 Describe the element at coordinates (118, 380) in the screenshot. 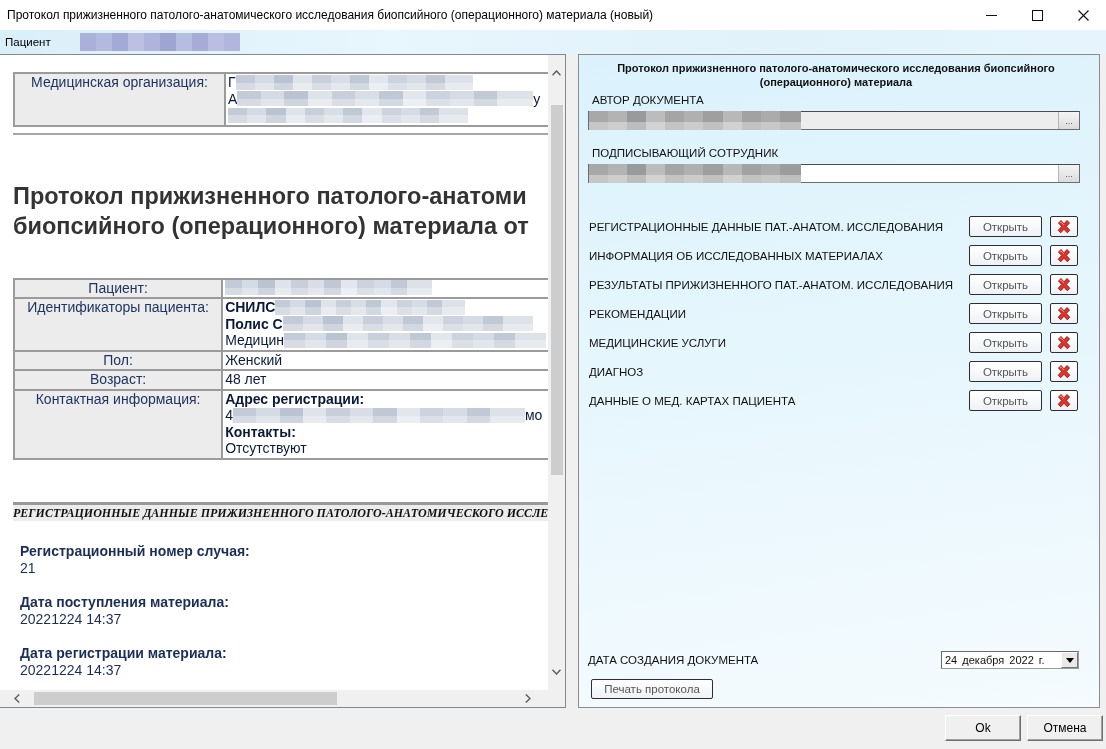

I see `label-cell: Возраст:` at that location.